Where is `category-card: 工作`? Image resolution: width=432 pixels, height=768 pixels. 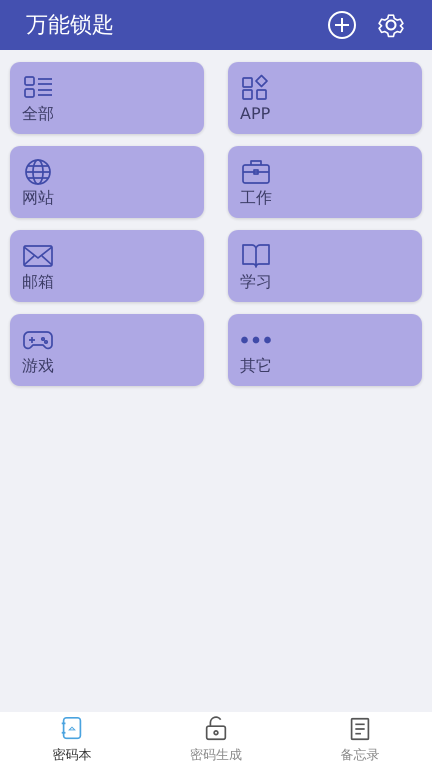 category-card: 工作 is located at coordinates (325, 182).